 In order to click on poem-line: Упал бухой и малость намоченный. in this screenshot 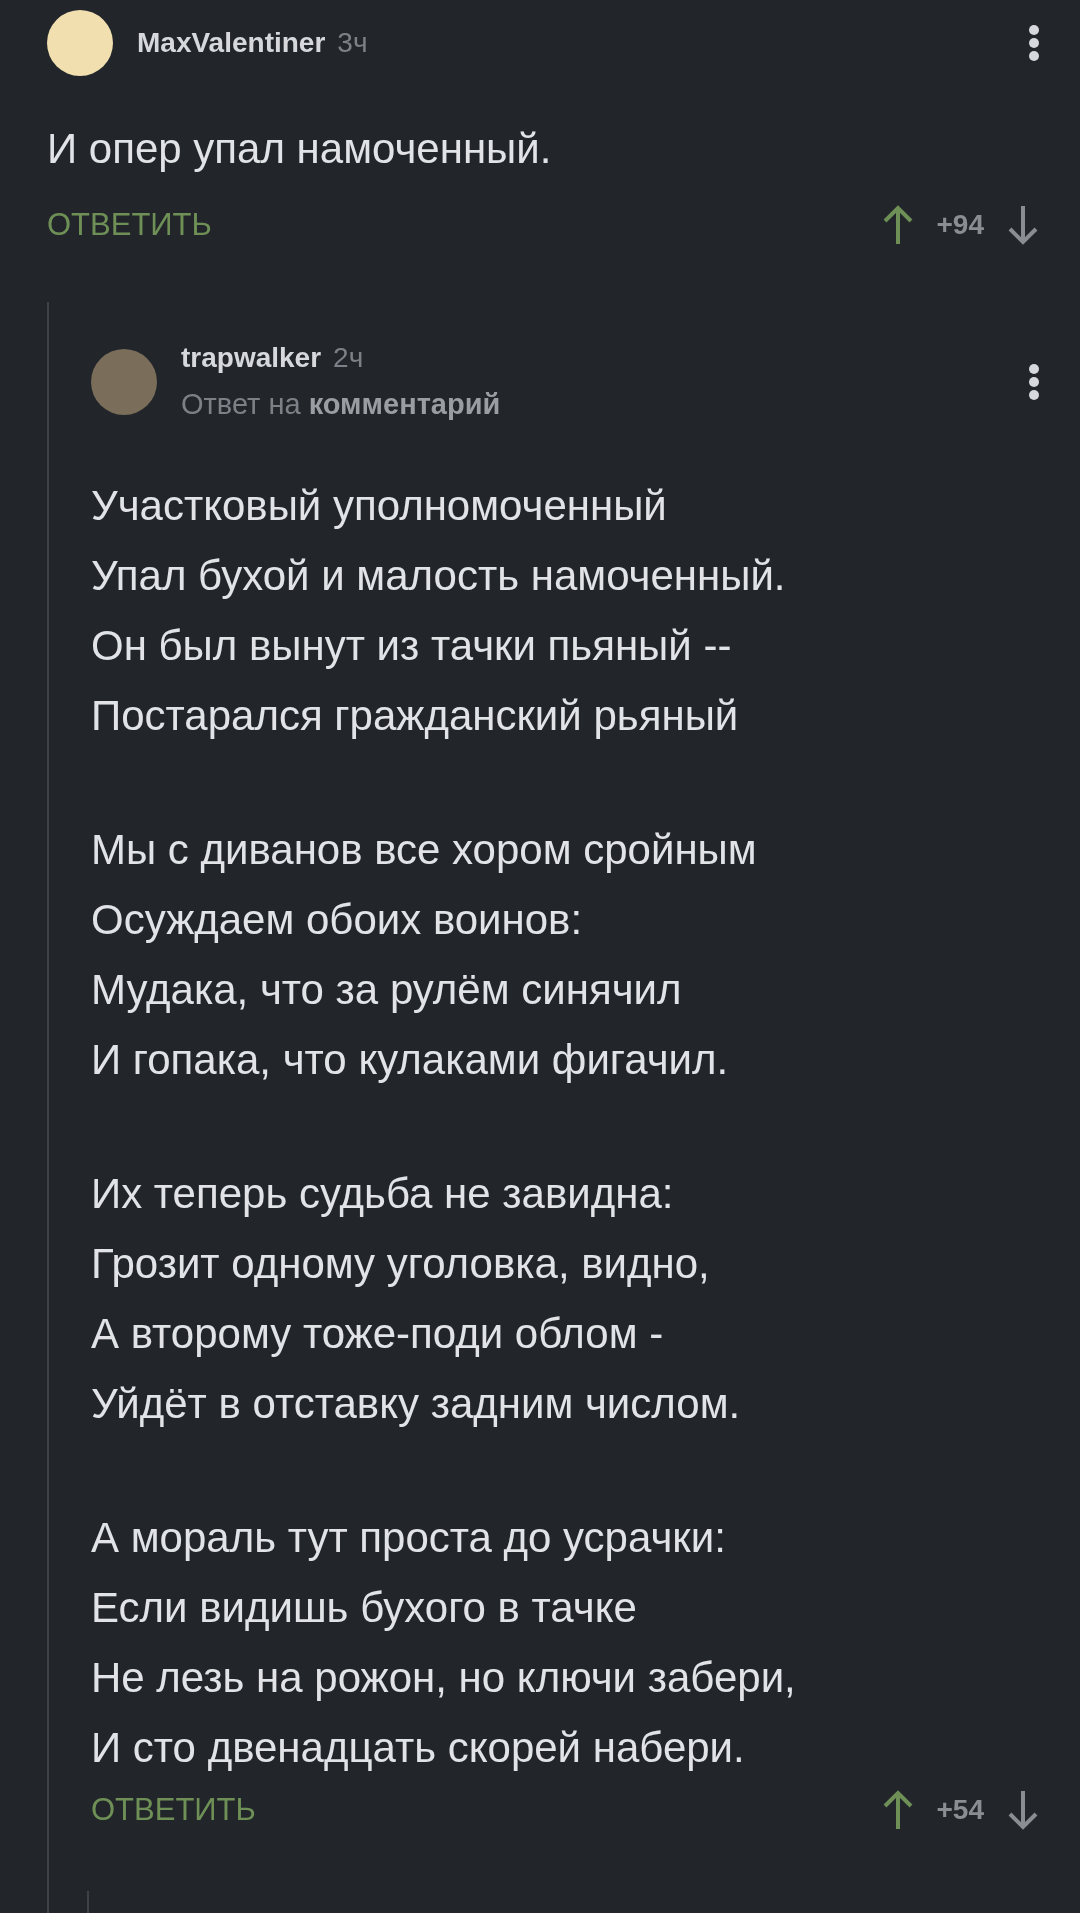, I will do `click(439, 576)`.